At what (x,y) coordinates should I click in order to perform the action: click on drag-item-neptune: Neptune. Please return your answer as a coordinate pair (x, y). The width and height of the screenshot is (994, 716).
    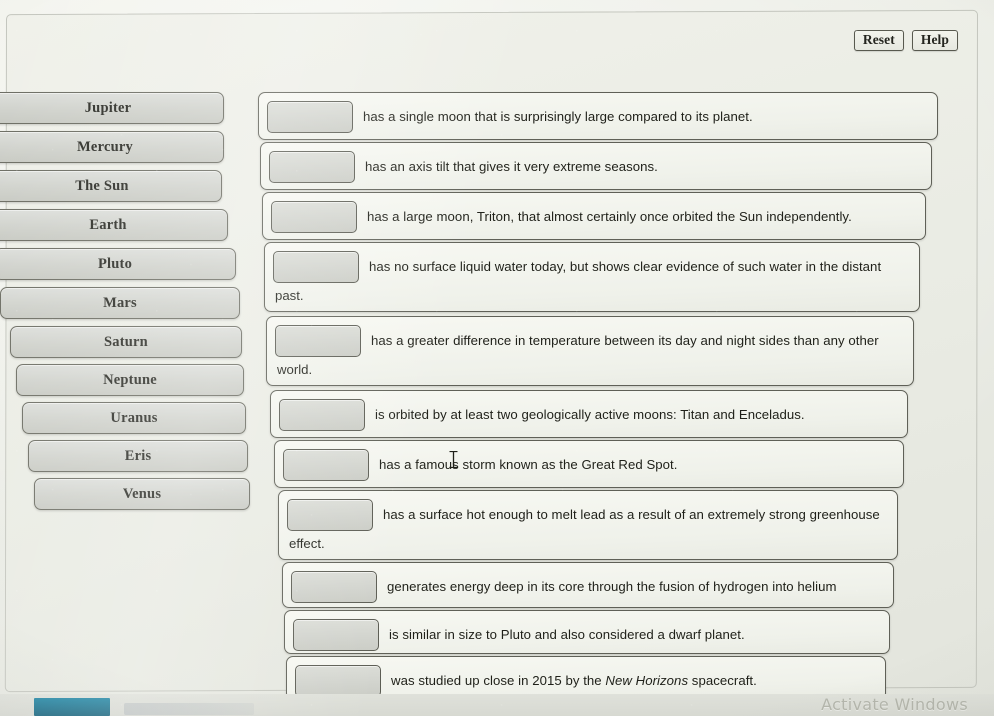
    Looking at the image, I should click on (130, 380).